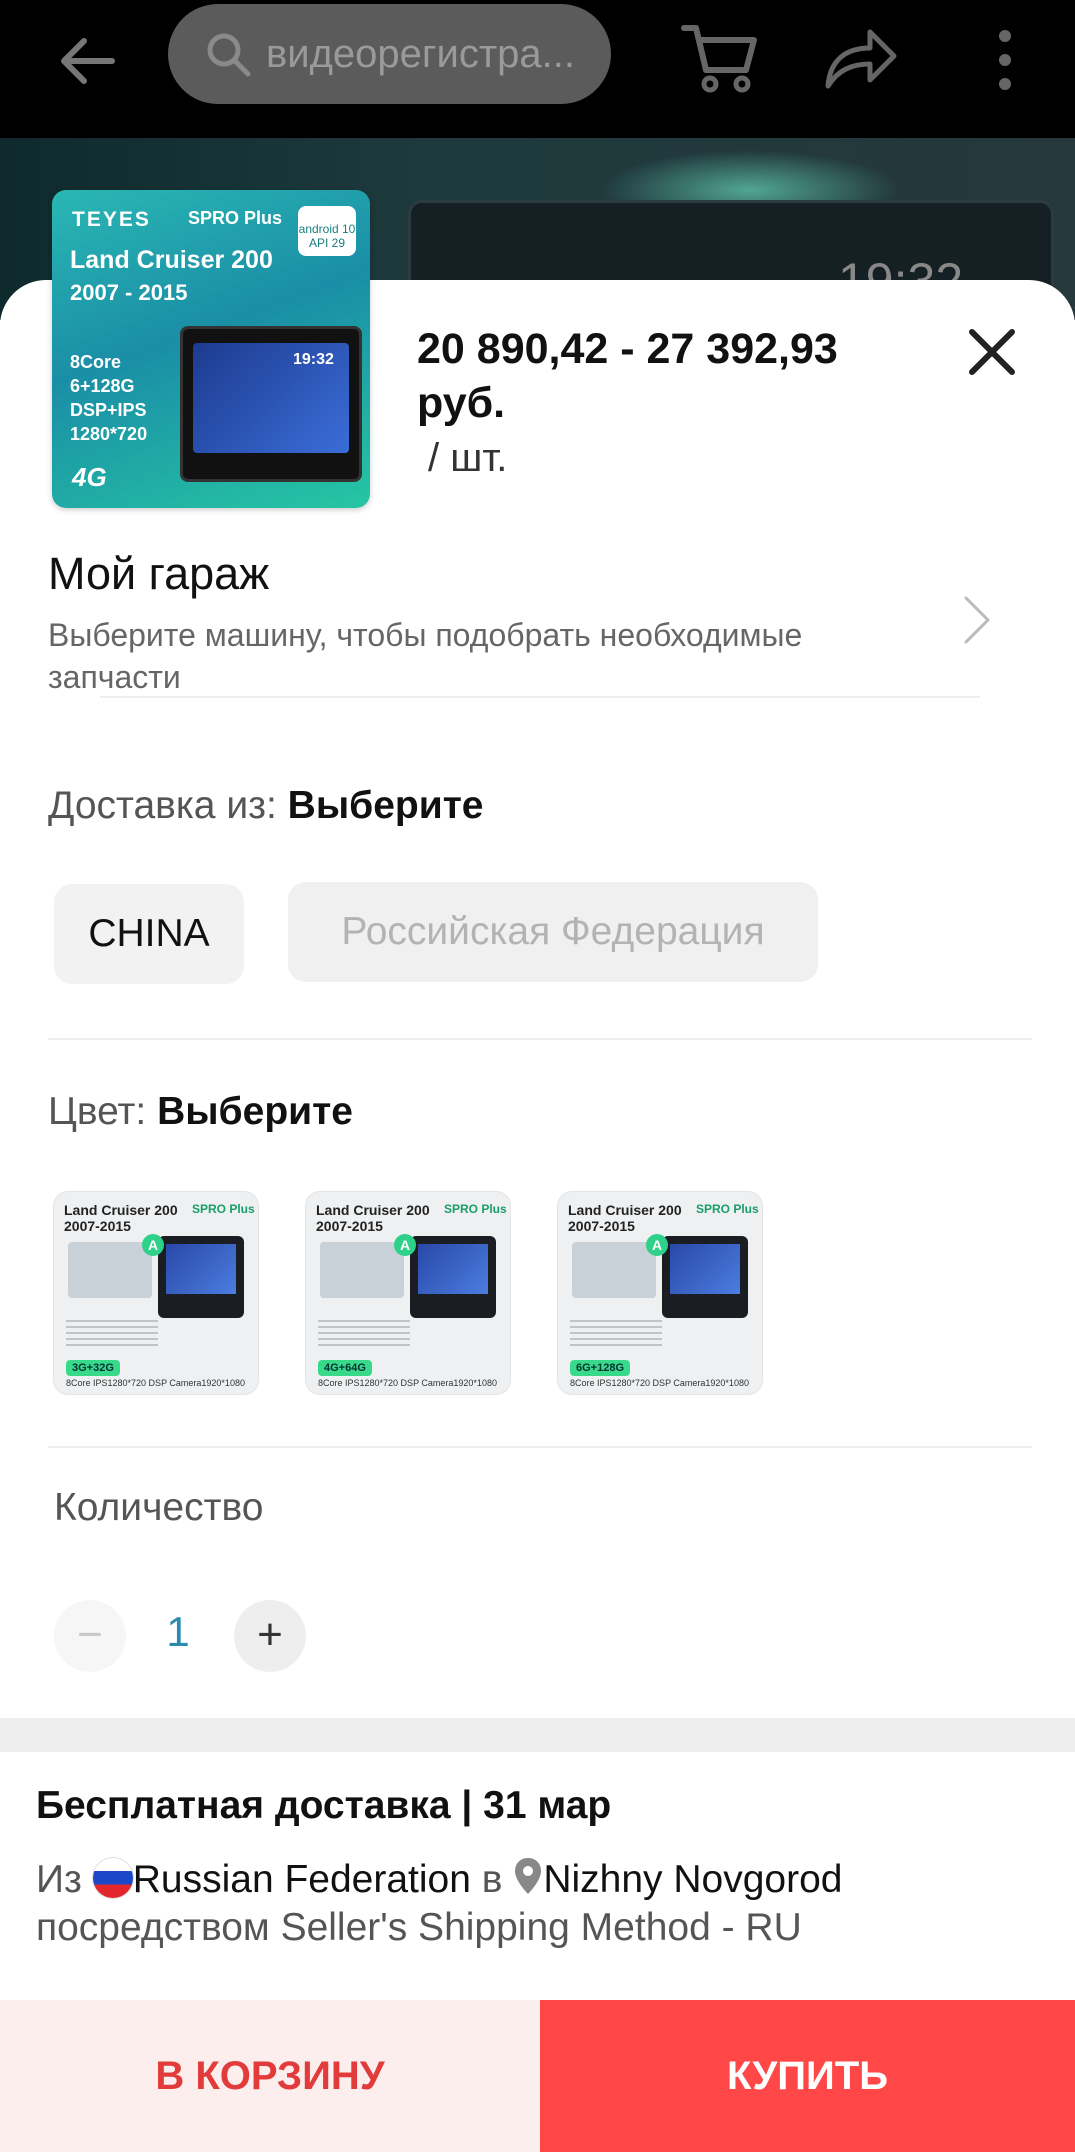  Describe the element at coordinates (301, 1879) in the screenshot. I see `shipping-from-country: Russian Federation` at that location.